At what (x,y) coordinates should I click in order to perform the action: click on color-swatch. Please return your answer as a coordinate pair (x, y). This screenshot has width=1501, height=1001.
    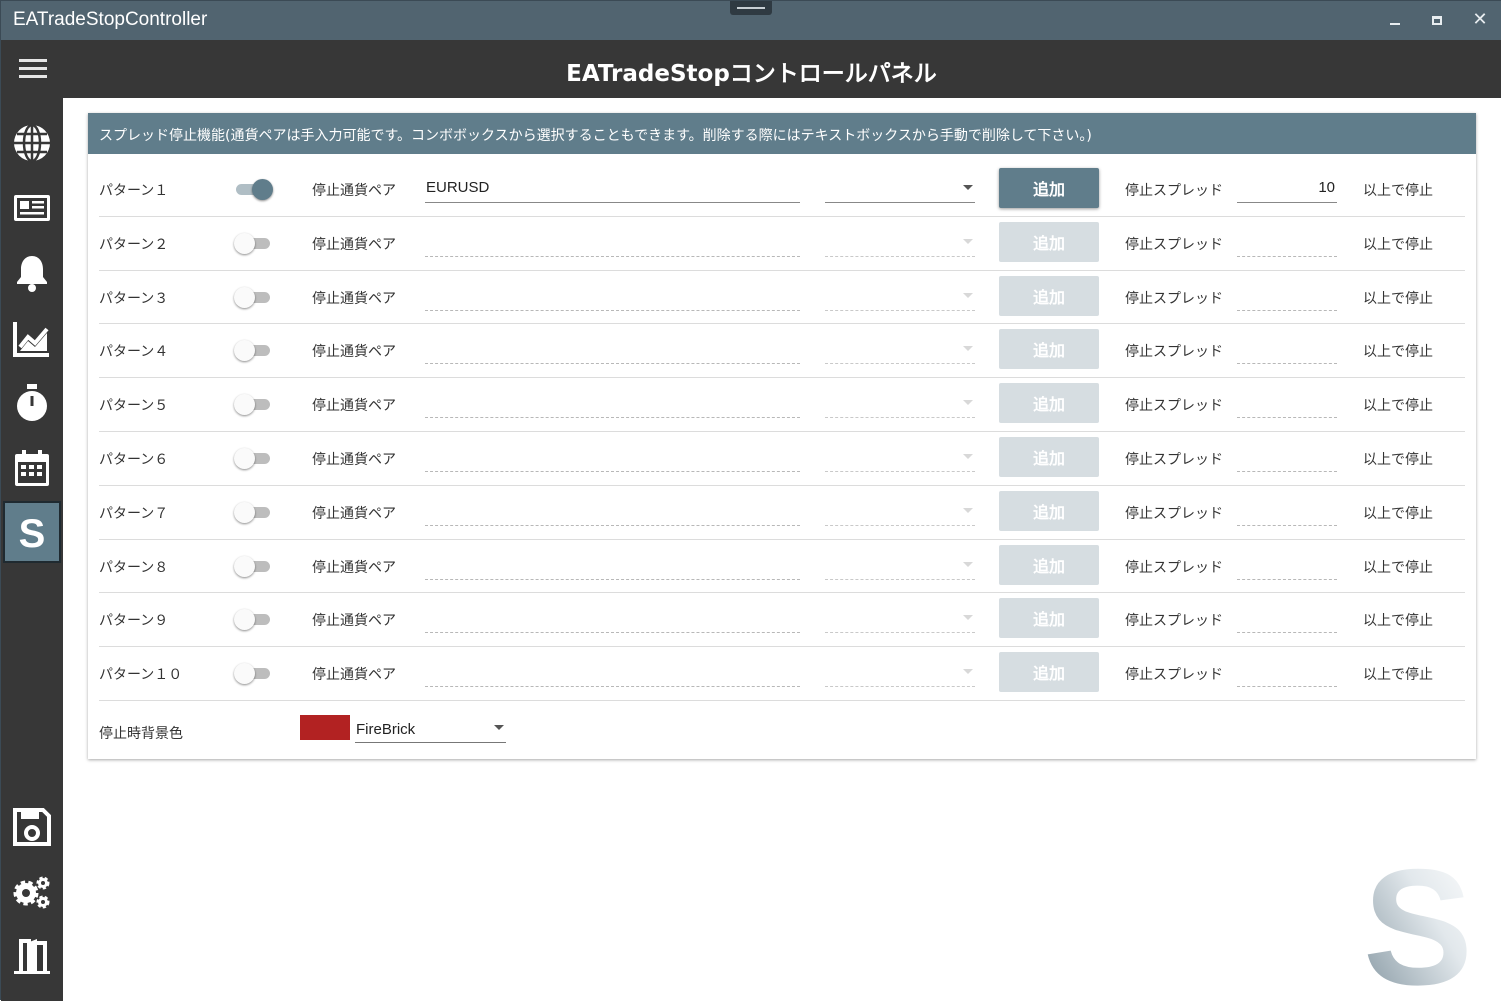
    Looking at the image, I should click on (325, 727).